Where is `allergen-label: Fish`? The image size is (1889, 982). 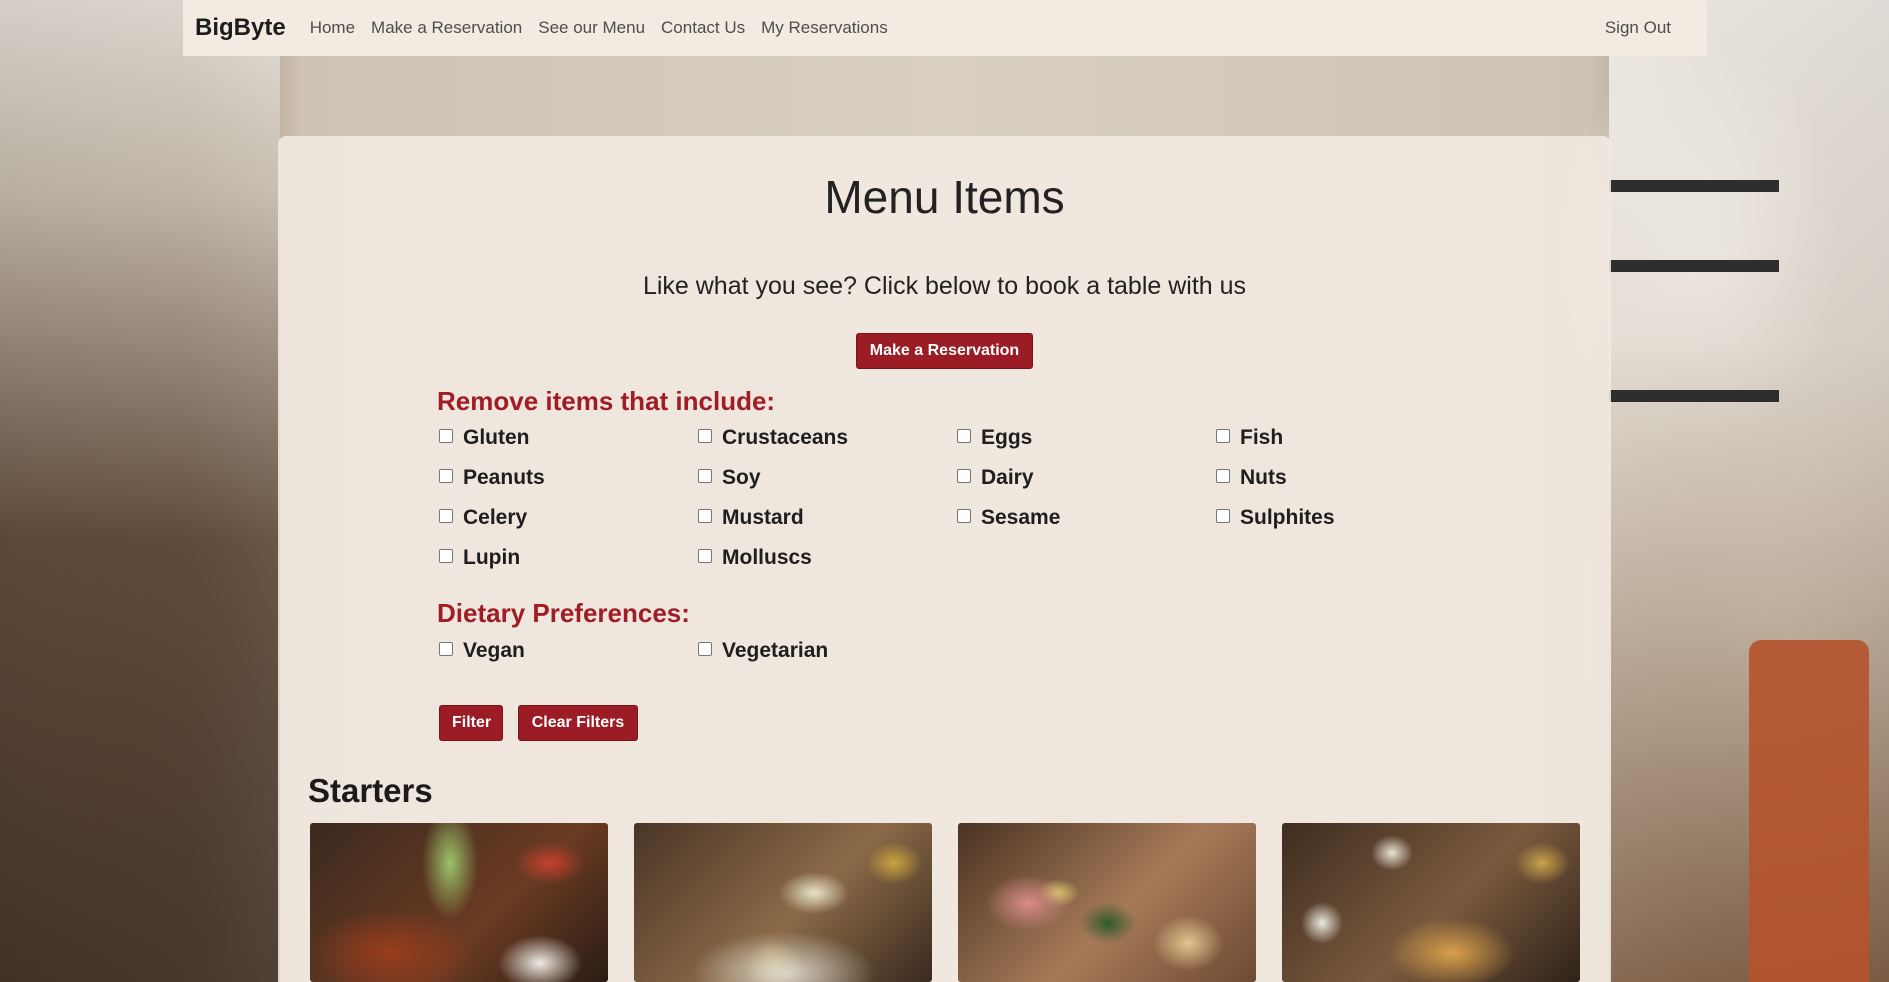 allergen-label: Fish is located at coordinates (1262, 437).